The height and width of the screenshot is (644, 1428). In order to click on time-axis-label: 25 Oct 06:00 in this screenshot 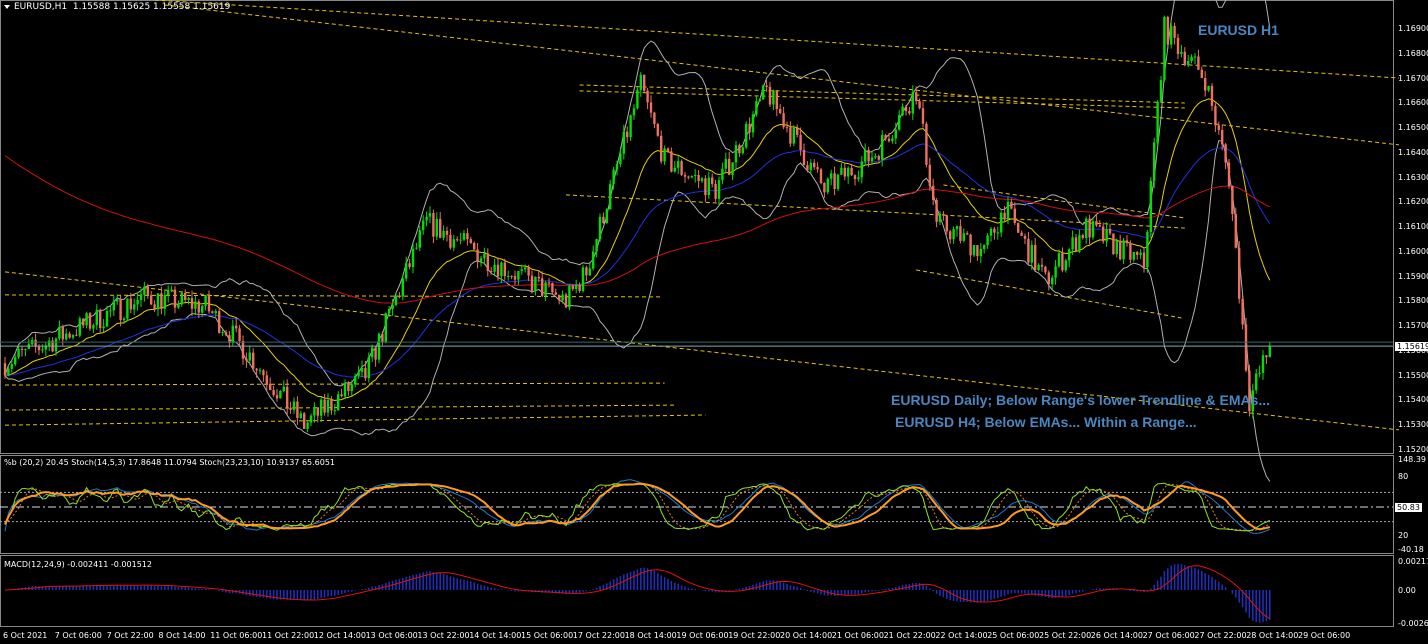, I will do `click(1013, 635)`.